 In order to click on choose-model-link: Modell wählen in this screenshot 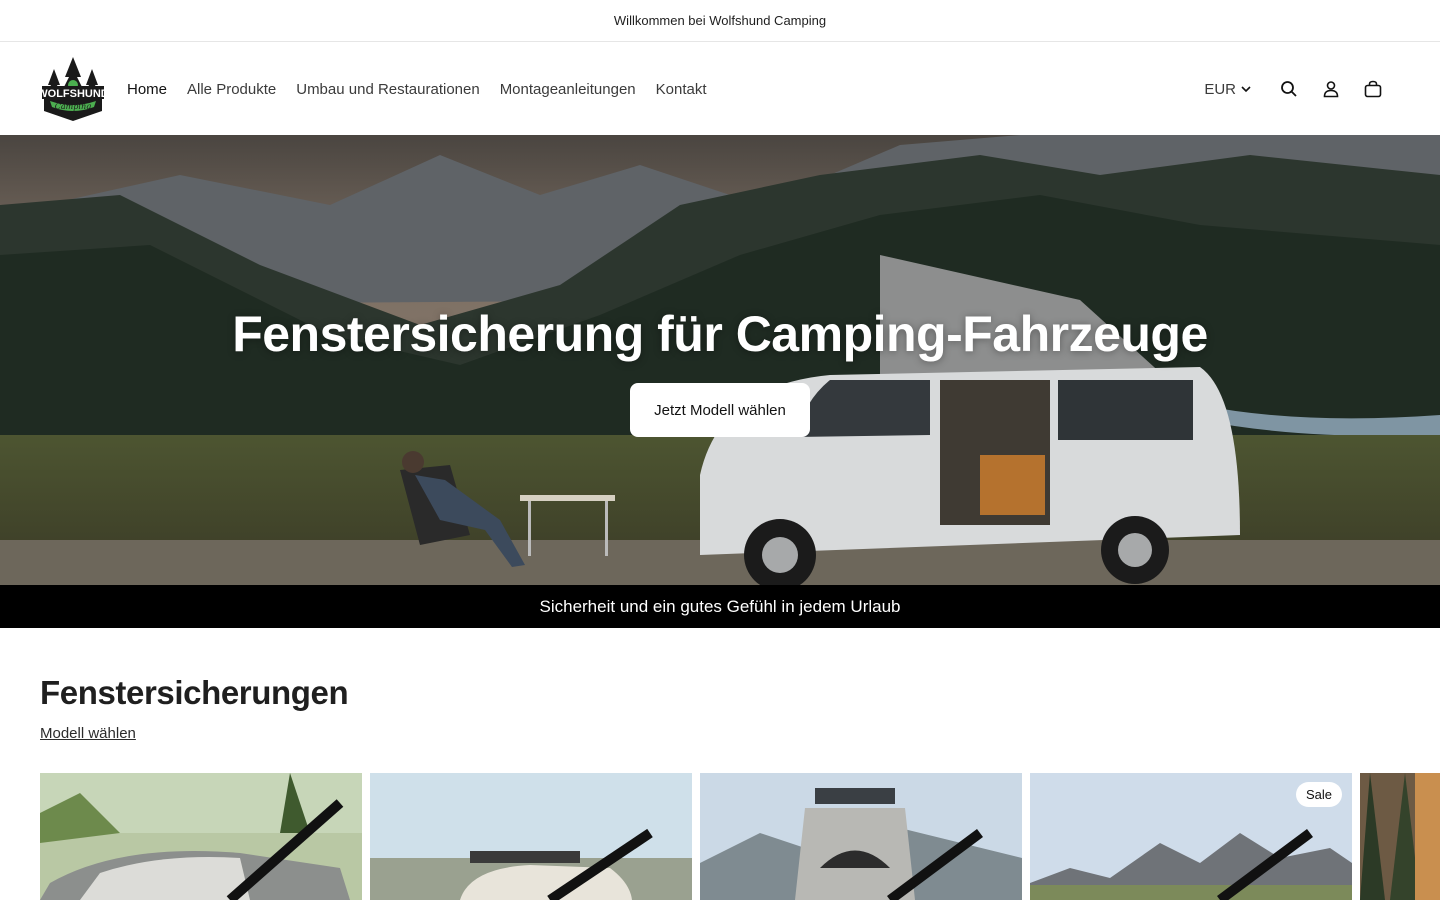, I will do `click(88, 733)`.